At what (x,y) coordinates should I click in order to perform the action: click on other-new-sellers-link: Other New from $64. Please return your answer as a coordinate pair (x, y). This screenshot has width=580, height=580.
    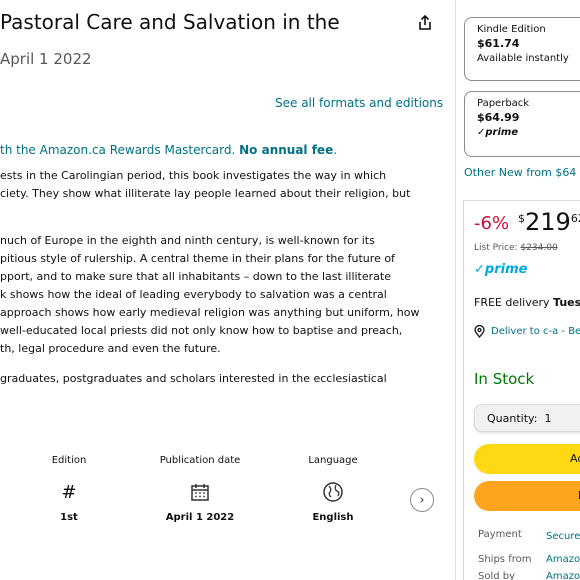
    Looking at the image, I should click on (520, 172).